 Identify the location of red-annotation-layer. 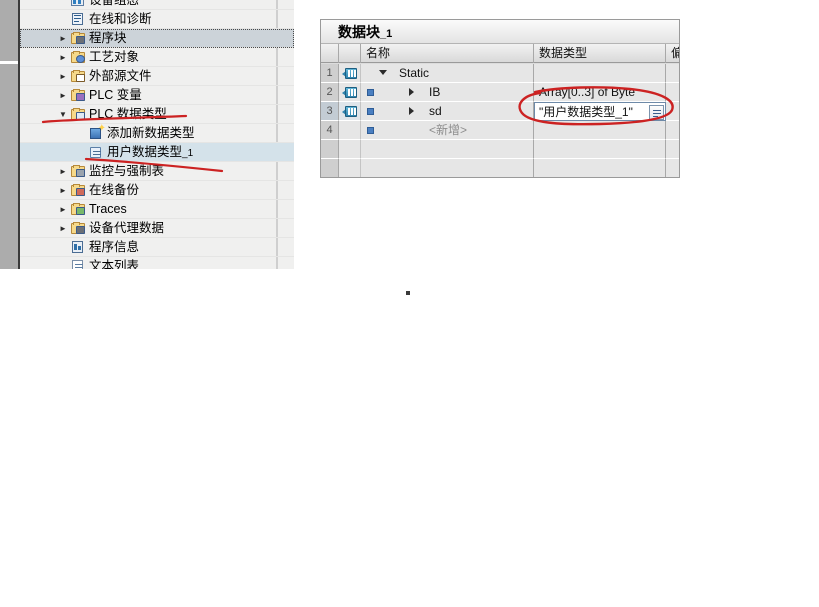
(357, 129).